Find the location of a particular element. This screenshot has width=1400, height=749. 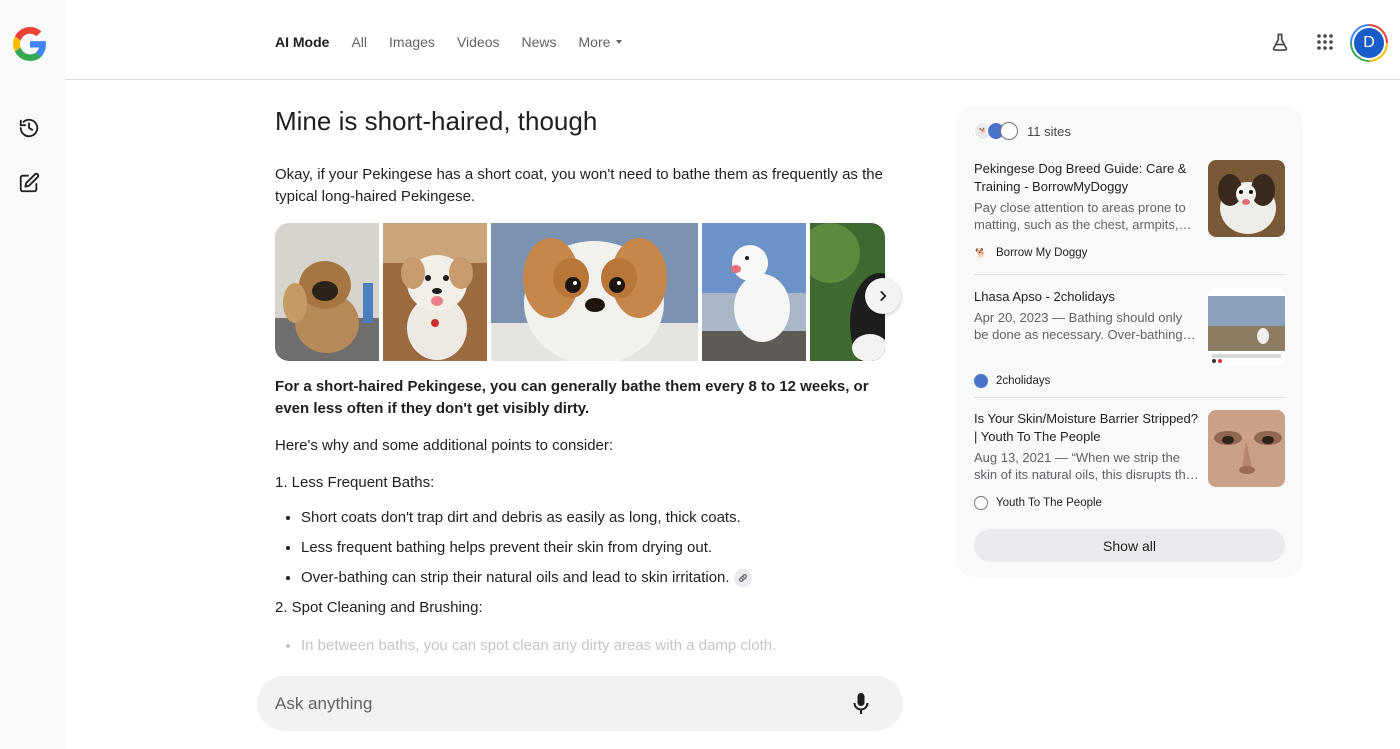

show-all-button: Show all is located at coordinates (1129, 545).